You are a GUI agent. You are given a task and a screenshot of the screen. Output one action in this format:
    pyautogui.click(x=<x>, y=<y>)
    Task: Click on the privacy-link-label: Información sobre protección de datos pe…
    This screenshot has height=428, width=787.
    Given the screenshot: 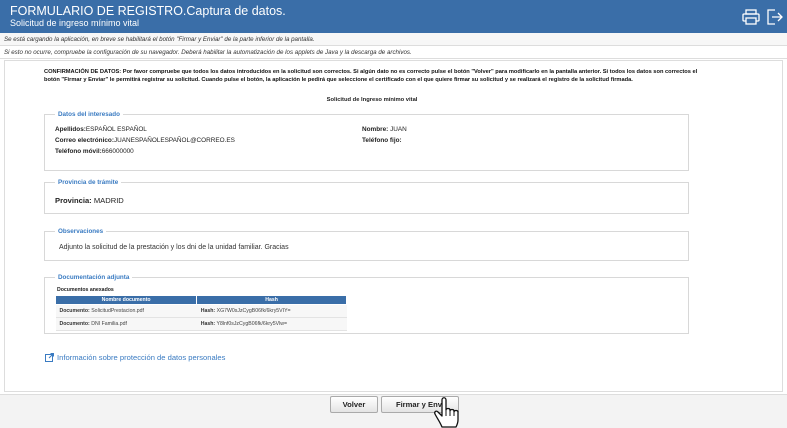 What is the action you would take?
    pyautogui.click(x=141, y=357)
    